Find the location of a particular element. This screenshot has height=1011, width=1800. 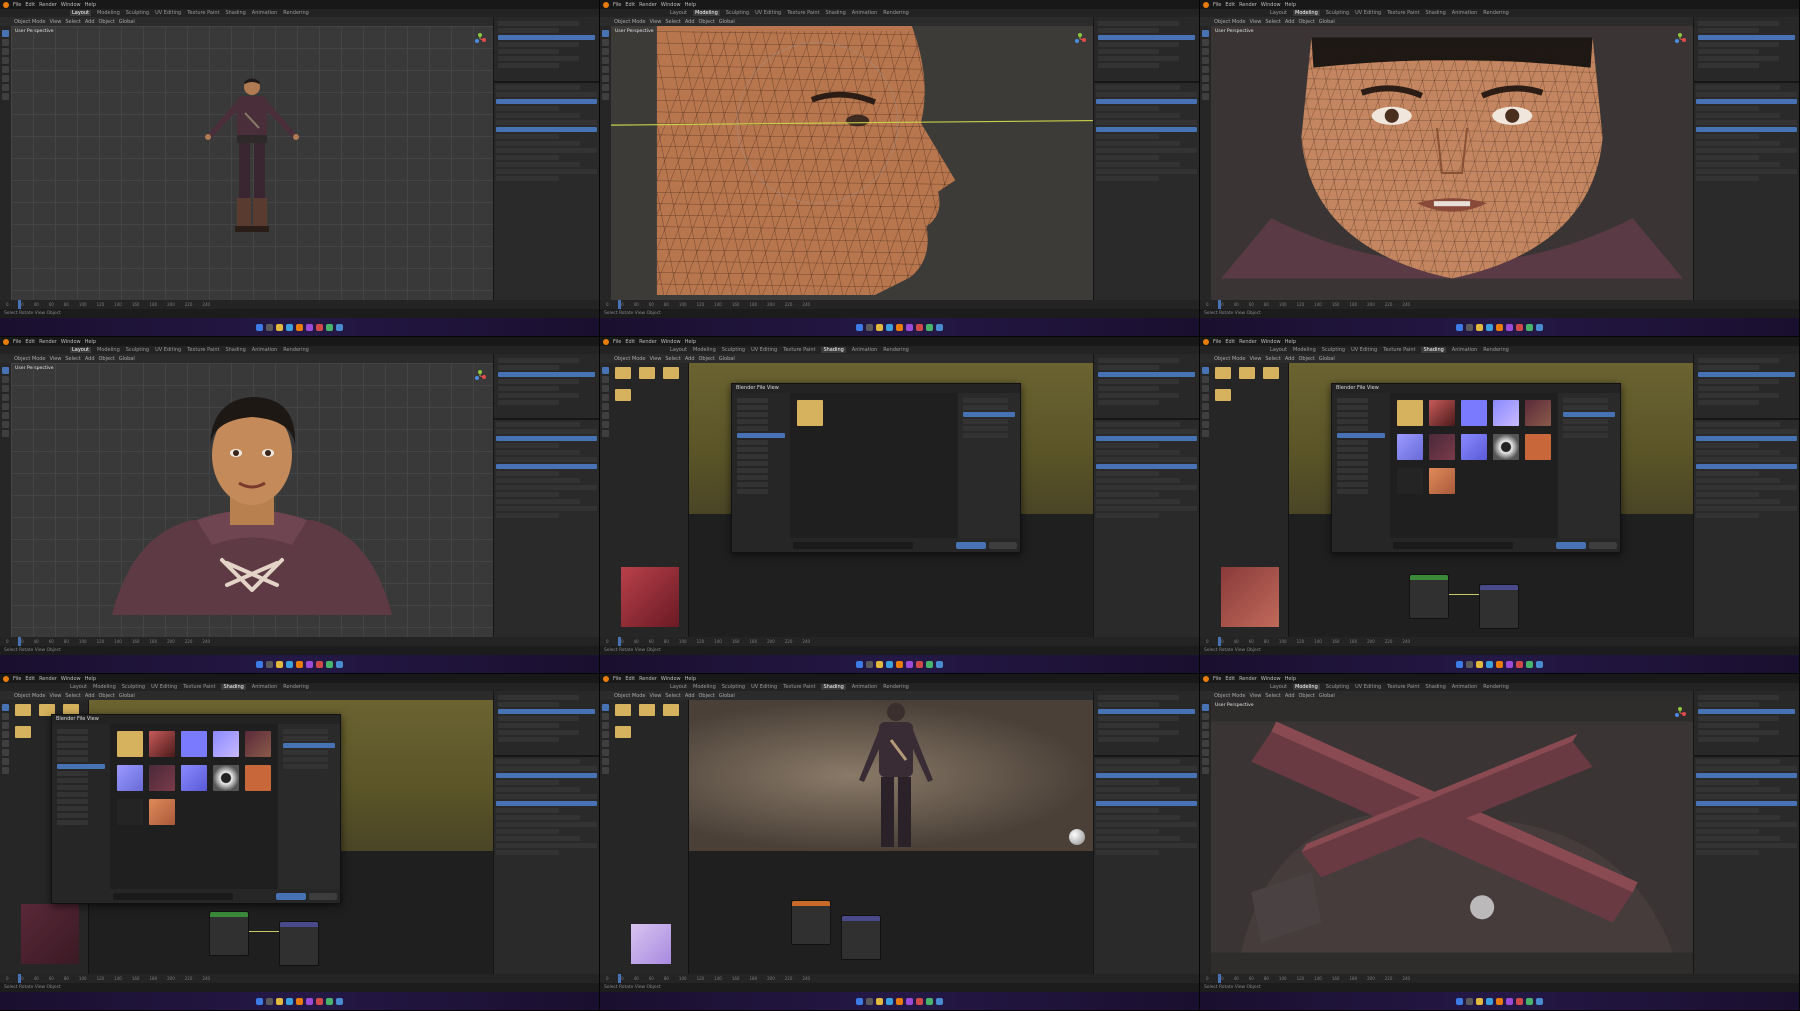

object-menu: Object is located at coordinates (707, 696).